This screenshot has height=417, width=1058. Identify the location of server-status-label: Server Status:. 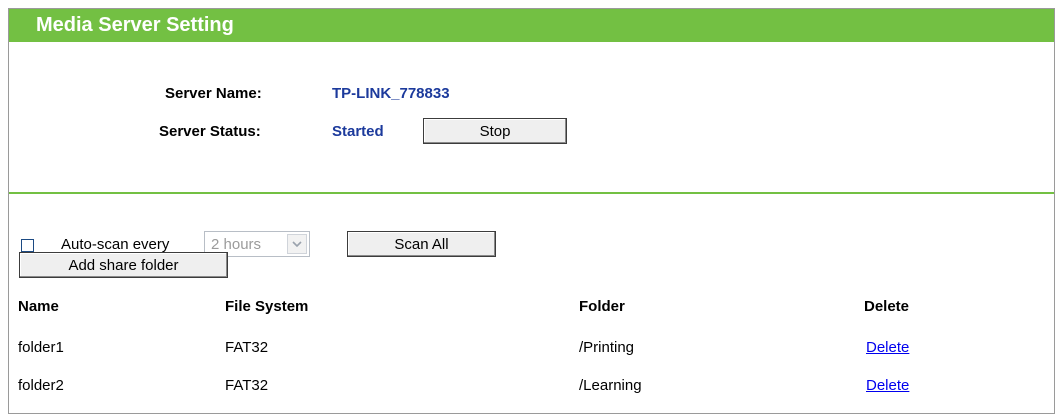
(210, 131).